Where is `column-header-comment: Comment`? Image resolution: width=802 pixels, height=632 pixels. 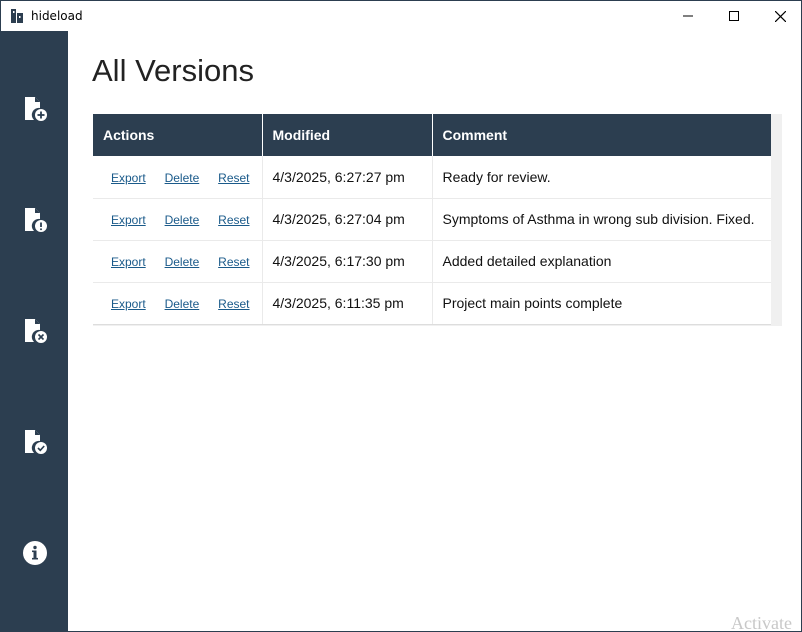 column-header-comment: Comment is located at coordinates (601, 135).